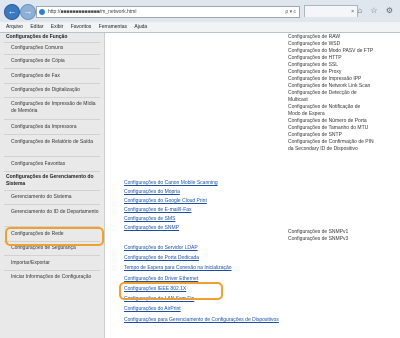  I want to click on link-google-cloud-print: Configurações do Google Cloud Print, so click(165, 201).